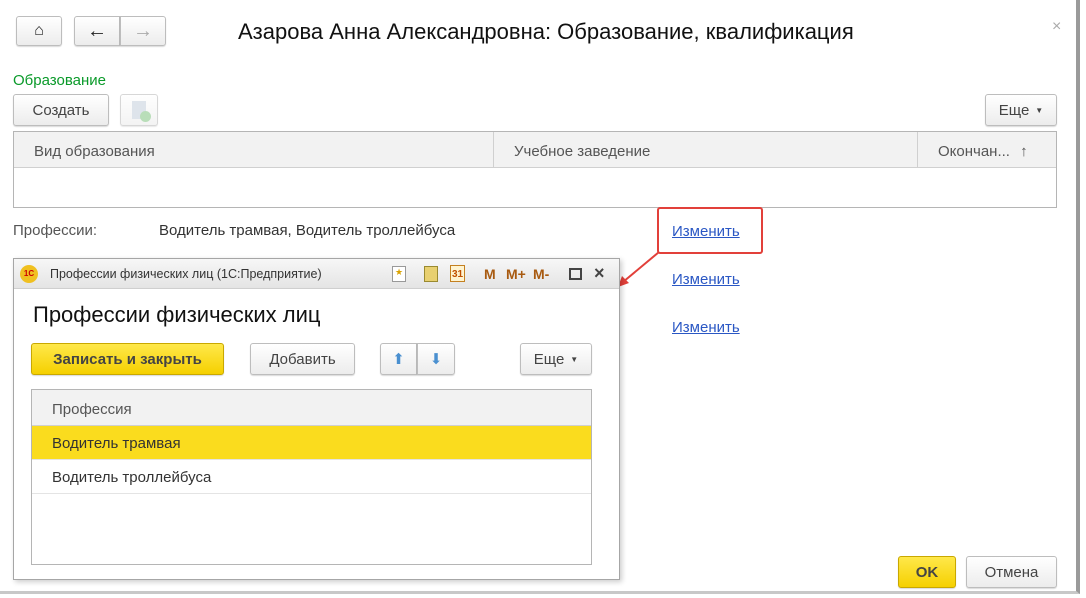 The image size is (1086, 598). I want to click on table-row: Водитель трамвая, so click(311, 443).